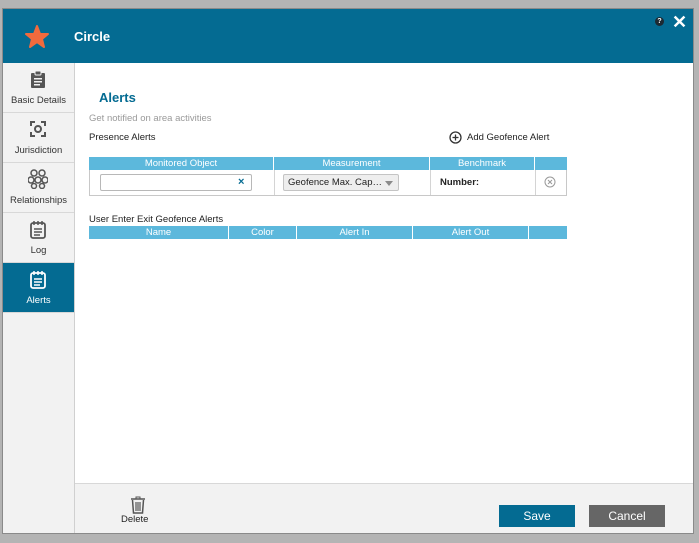 Image resolution: width=699 pixels, height=543 pixels. I want to click on cancel-button: Cancel, so click(627, 516).